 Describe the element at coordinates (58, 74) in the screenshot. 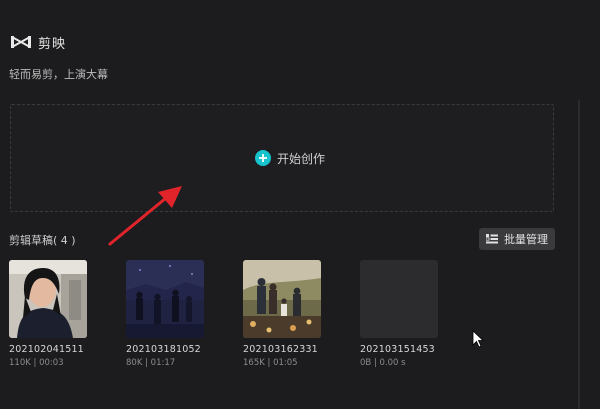

I see `slogan-text: 轻而易剪，上演大幕` at that location.